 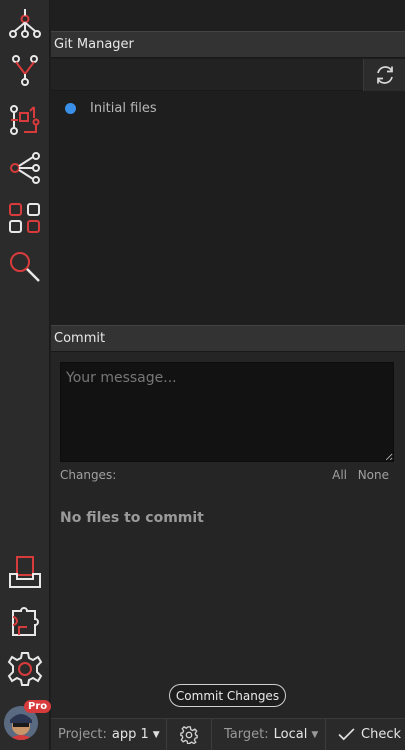 I want to click on grid-icon, so click(x=24, y=218).